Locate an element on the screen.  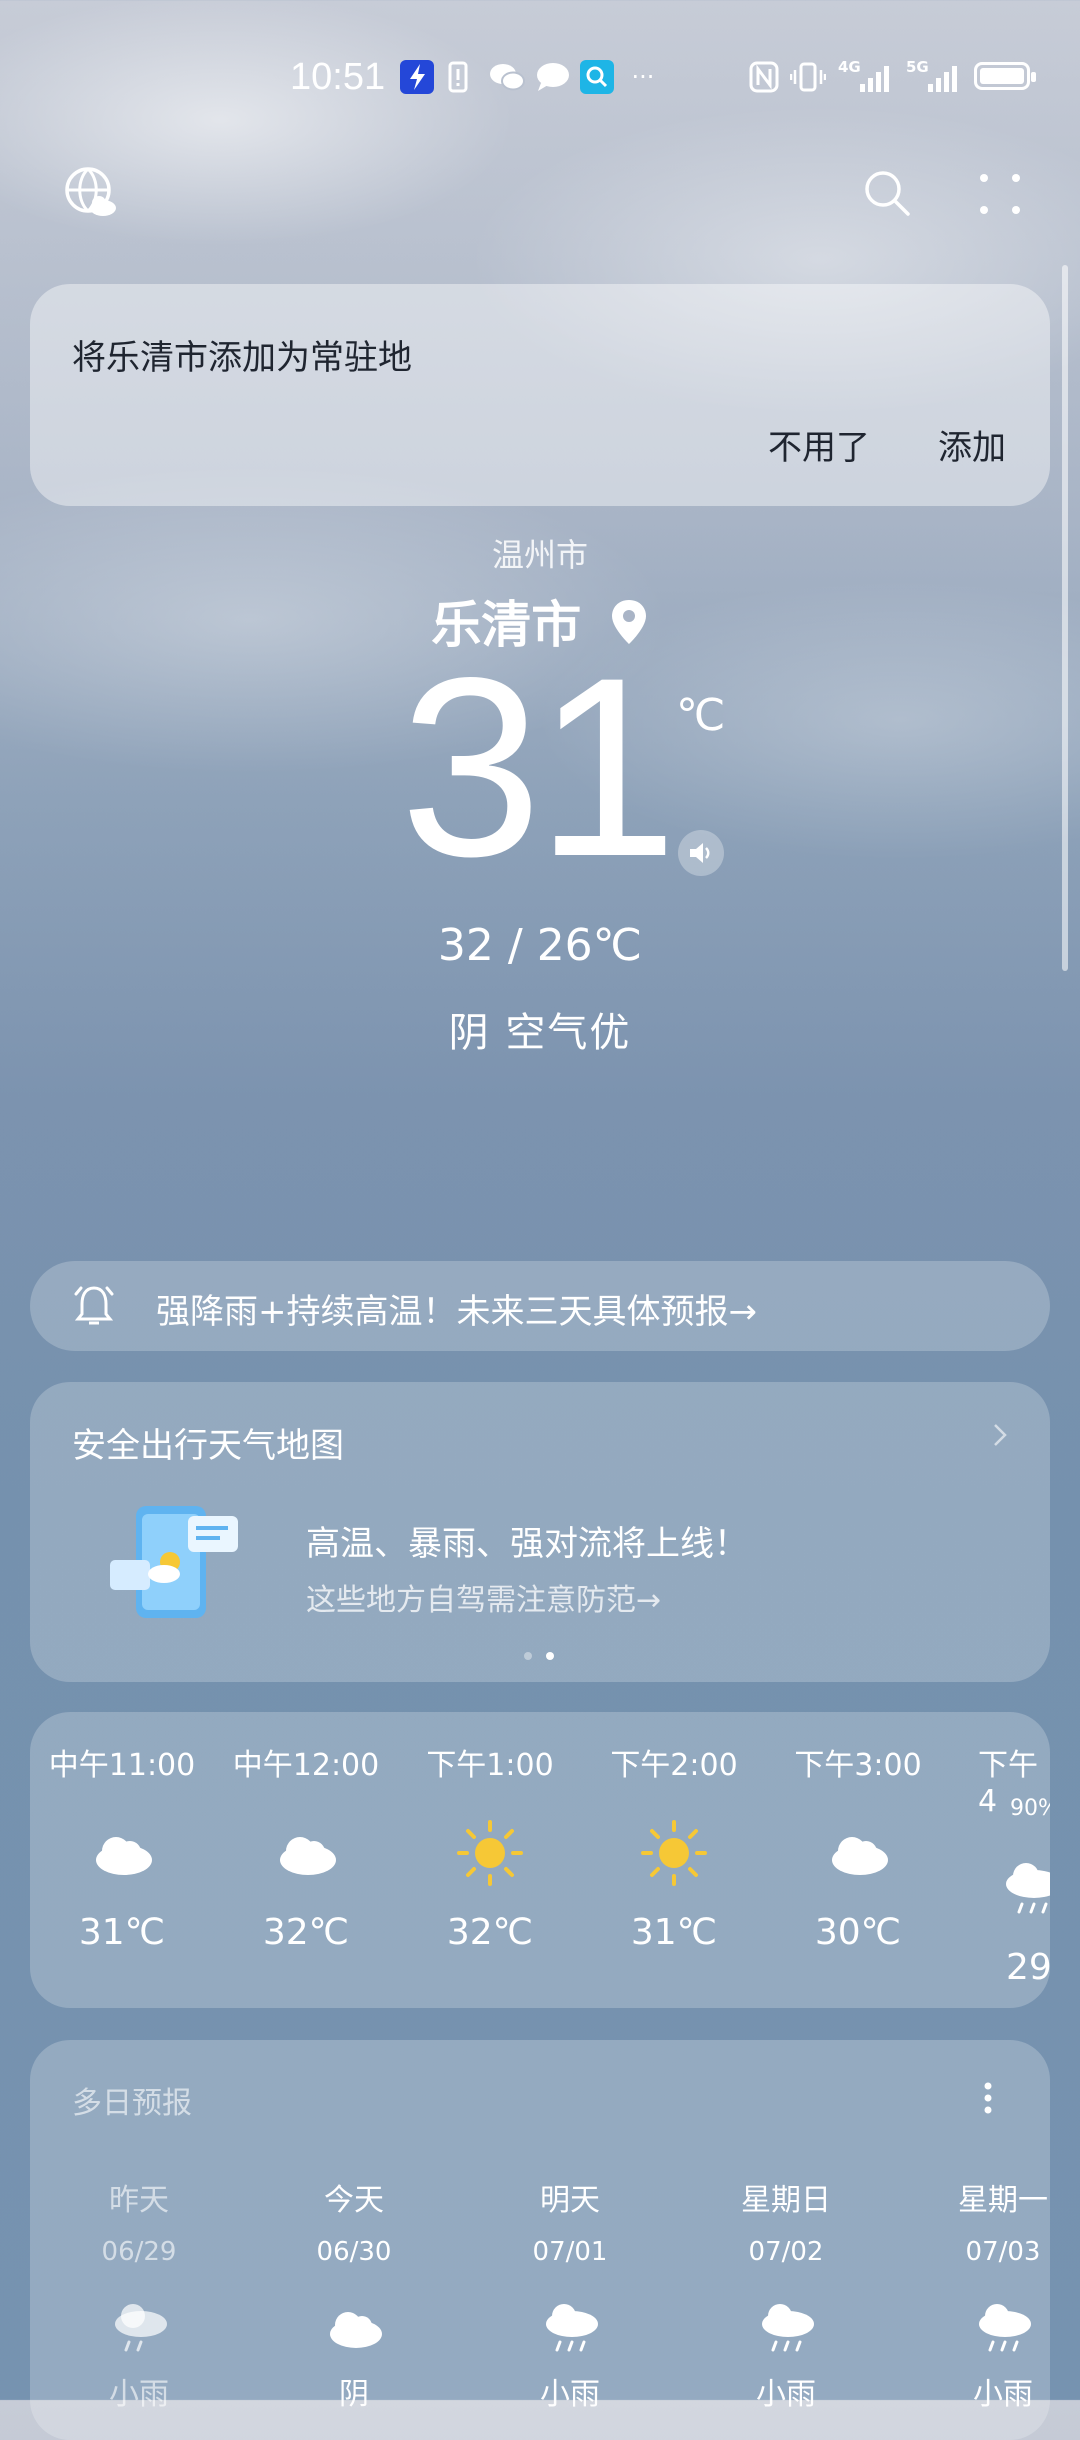
current-temperature: 31 is located at coordinates (539, 767).